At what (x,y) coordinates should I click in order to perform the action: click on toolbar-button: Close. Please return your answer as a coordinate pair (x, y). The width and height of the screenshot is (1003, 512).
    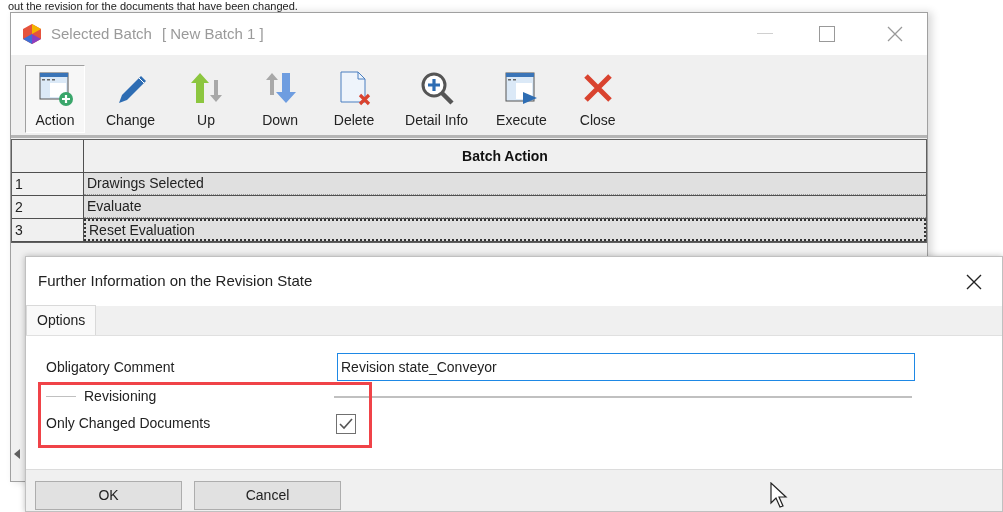
    Looking at the image, I should click on (597, 99).